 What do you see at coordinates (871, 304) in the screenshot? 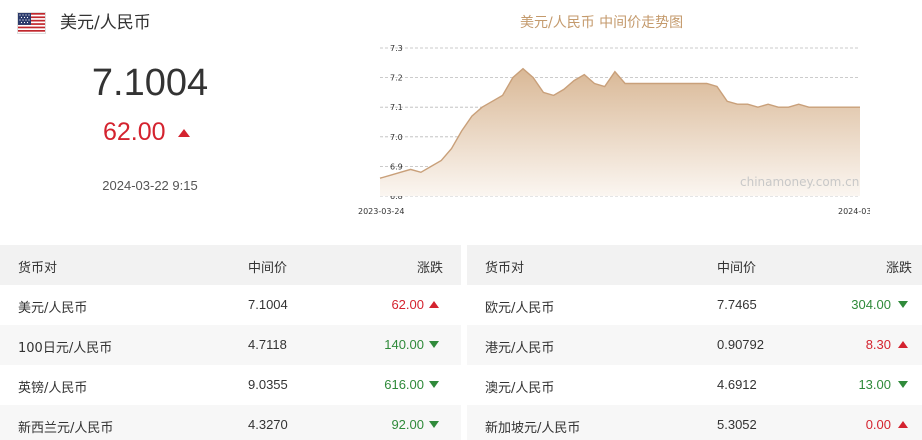
I see `row-change: 304.00` at bounding box center [871, 304].